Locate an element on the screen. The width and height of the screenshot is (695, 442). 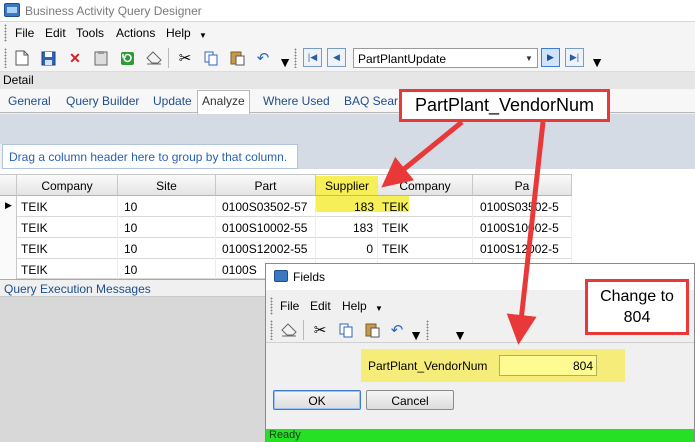
menu-help: Help is located at coordinates (178, 33).